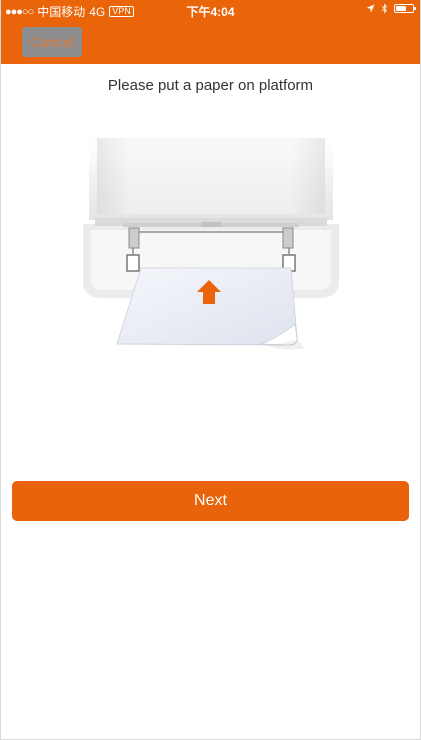 The width and height of the screenshot is (421, 740). Describe the element at coordinates (415, 8) in the screenshot. I see `battery-tip` at that location.